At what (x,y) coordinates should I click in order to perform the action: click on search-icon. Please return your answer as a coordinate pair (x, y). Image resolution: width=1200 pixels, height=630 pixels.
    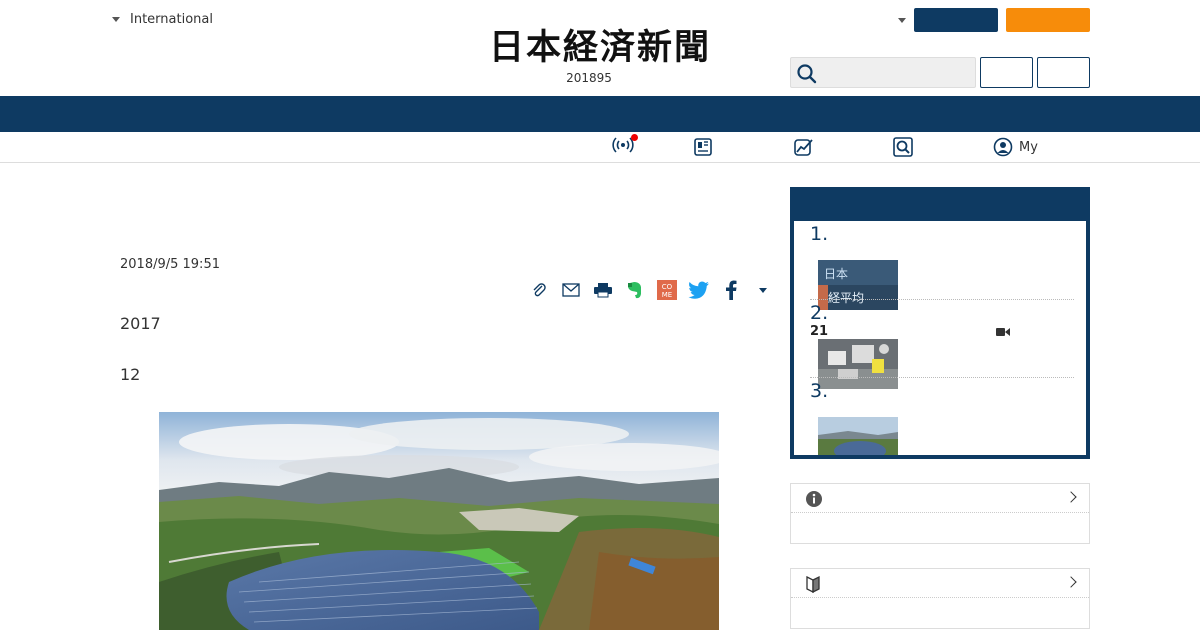
    Looking at the image, I should click on (807, 74).